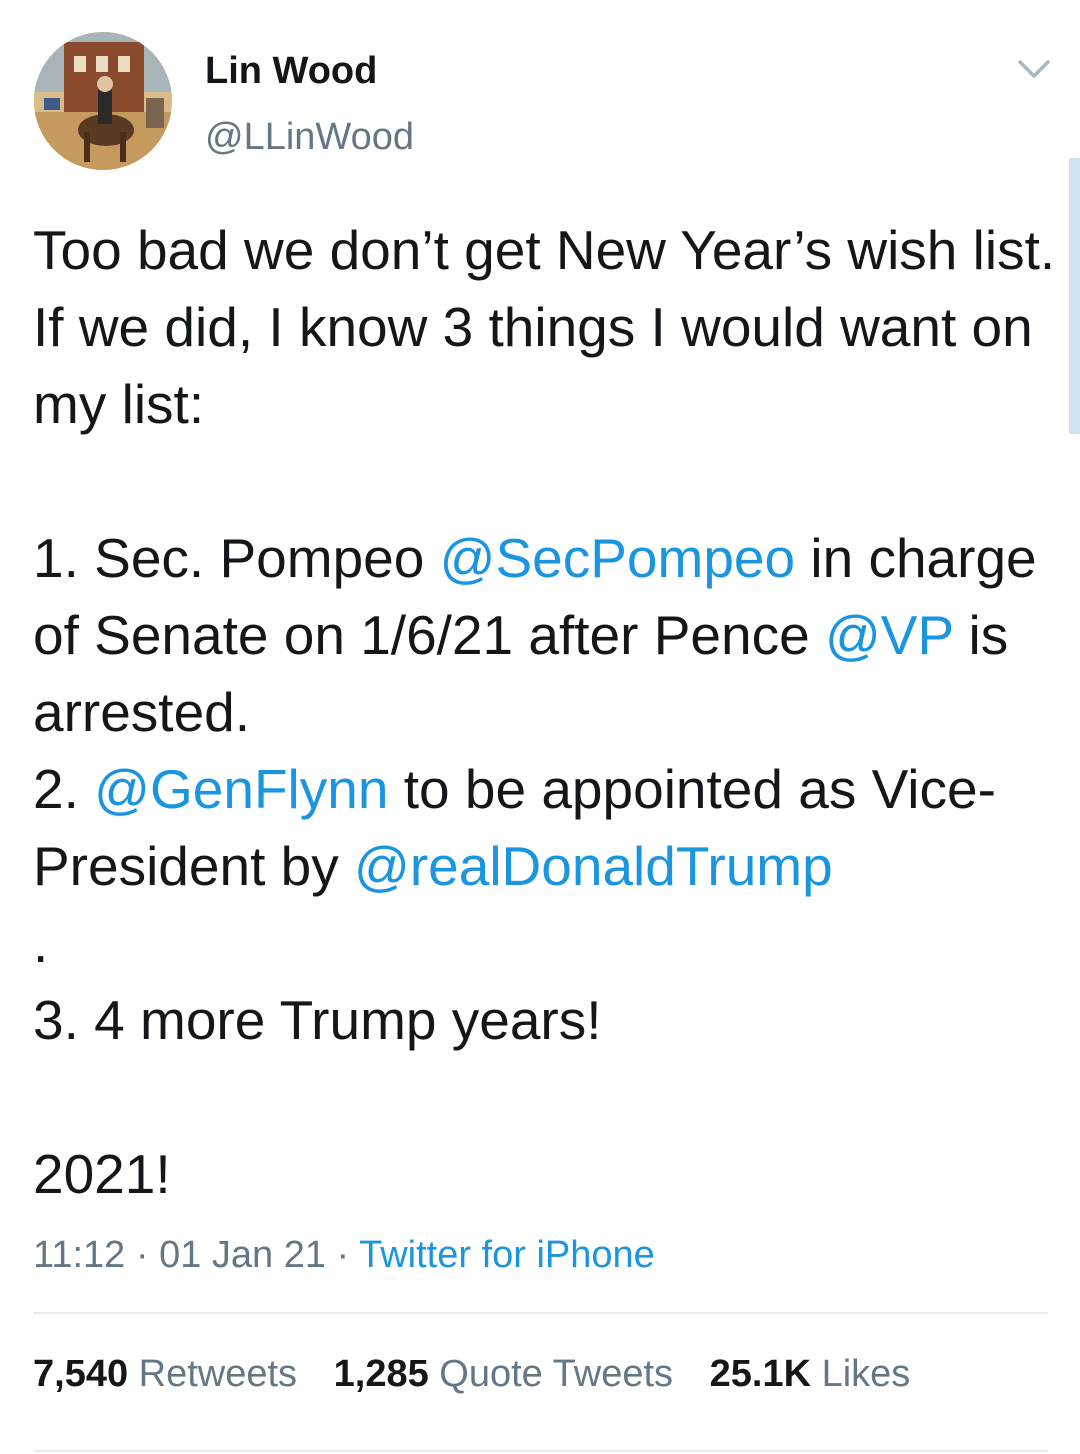 Image resolution: width=1080 pixels, height=1454 pixels. I want to click on tweet-time: 11:12, so click(79, 1255).